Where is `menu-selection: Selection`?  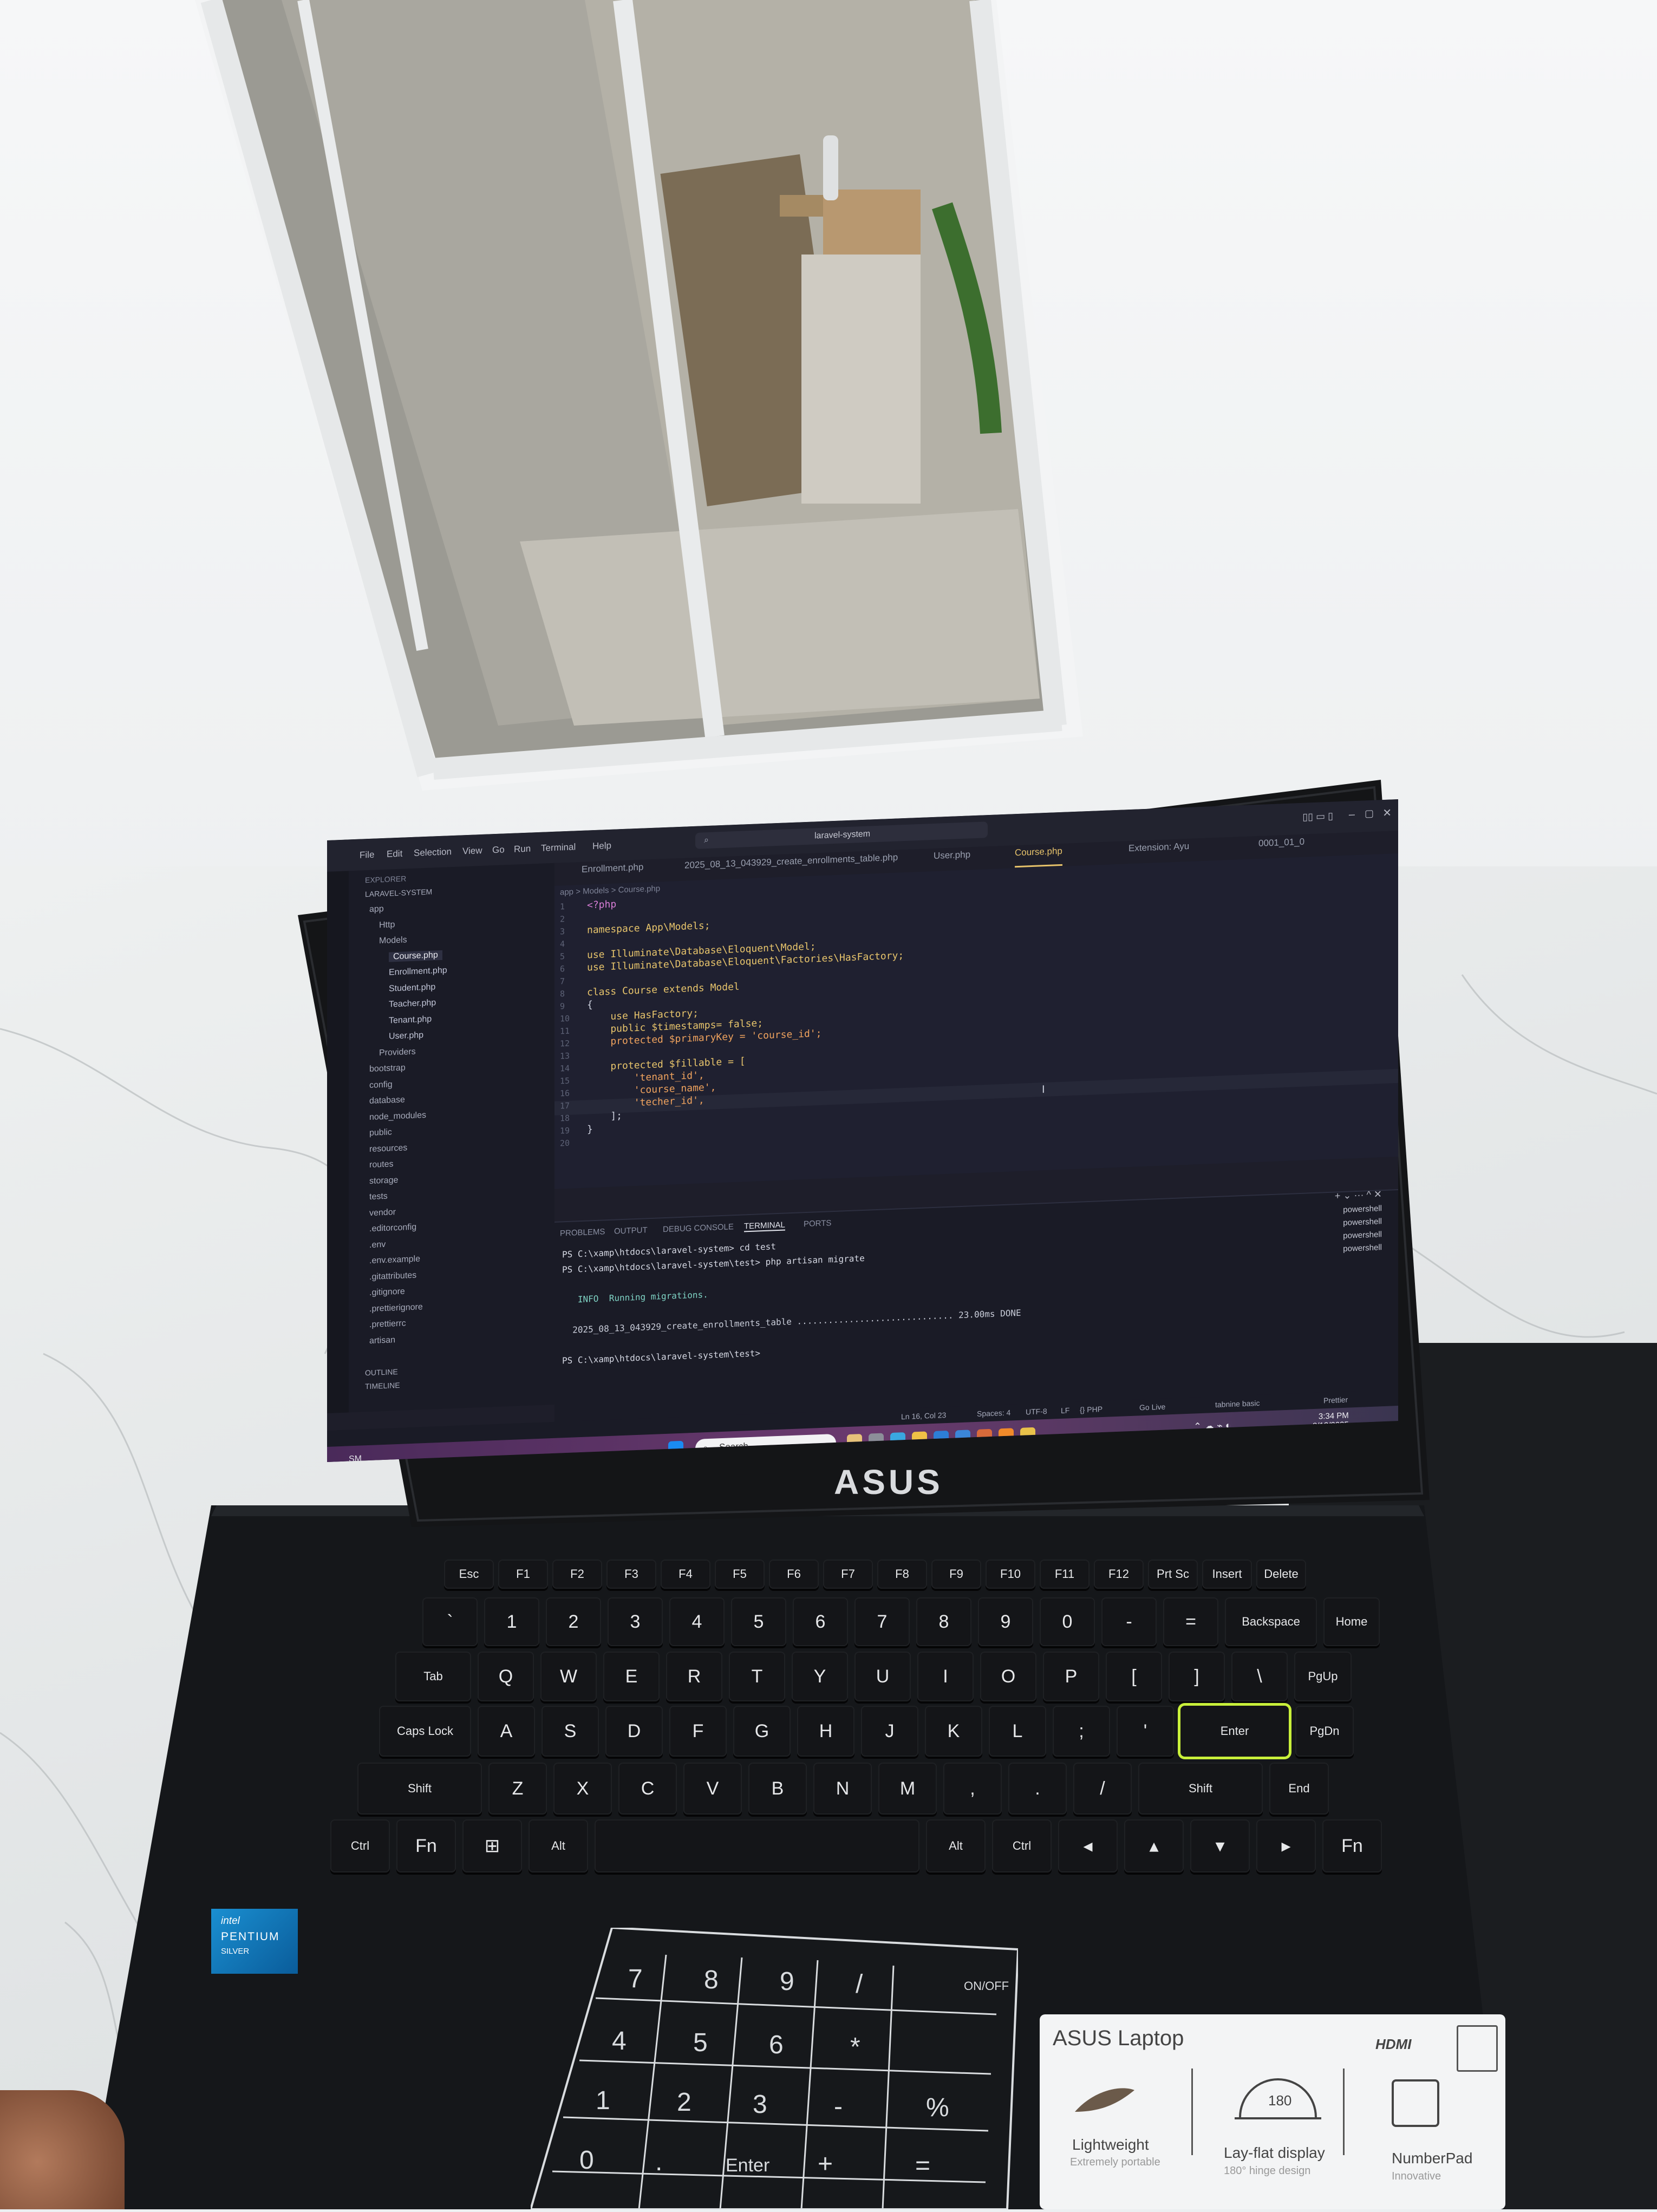 menu-selection: Selection is located at coordinates (433, 852).